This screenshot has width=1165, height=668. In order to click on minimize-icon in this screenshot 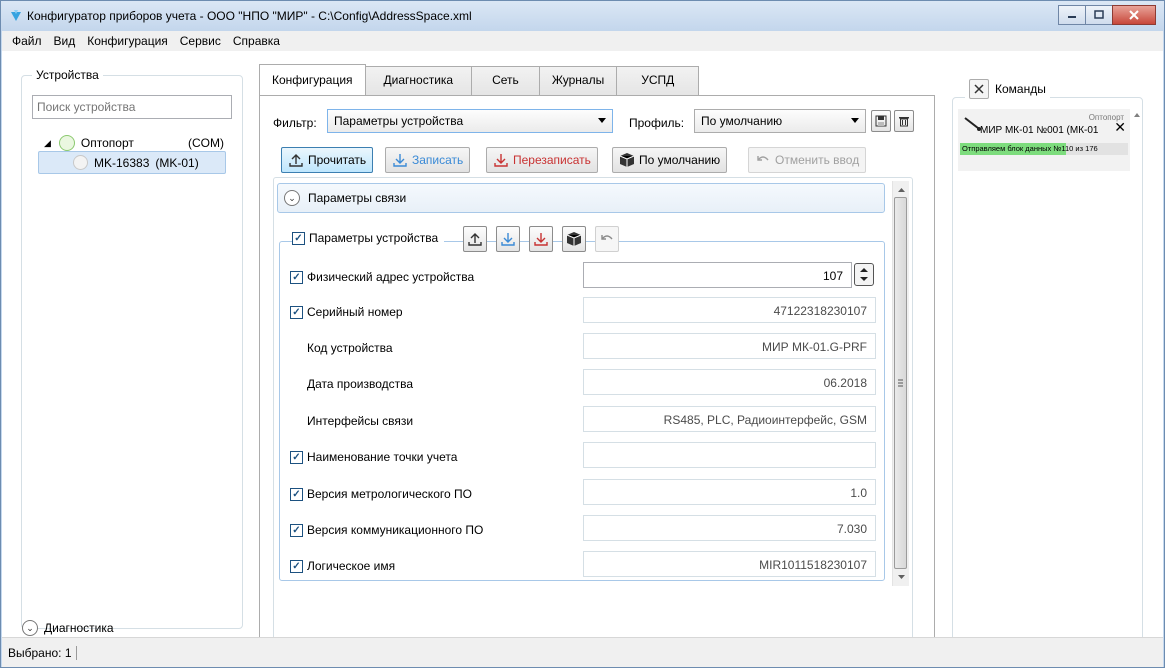, I will do `click(1072, 17)`.